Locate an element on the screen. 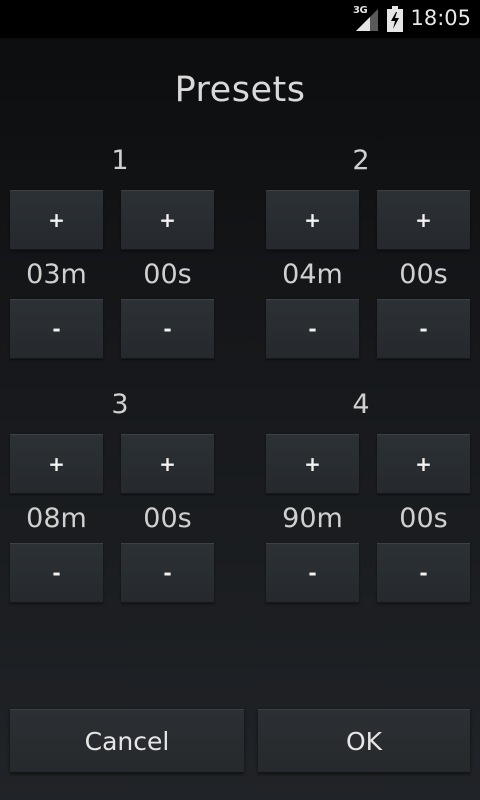 This screenshot has width=480, height=800. battery-charging-icon is located at coordinates (395, 19).